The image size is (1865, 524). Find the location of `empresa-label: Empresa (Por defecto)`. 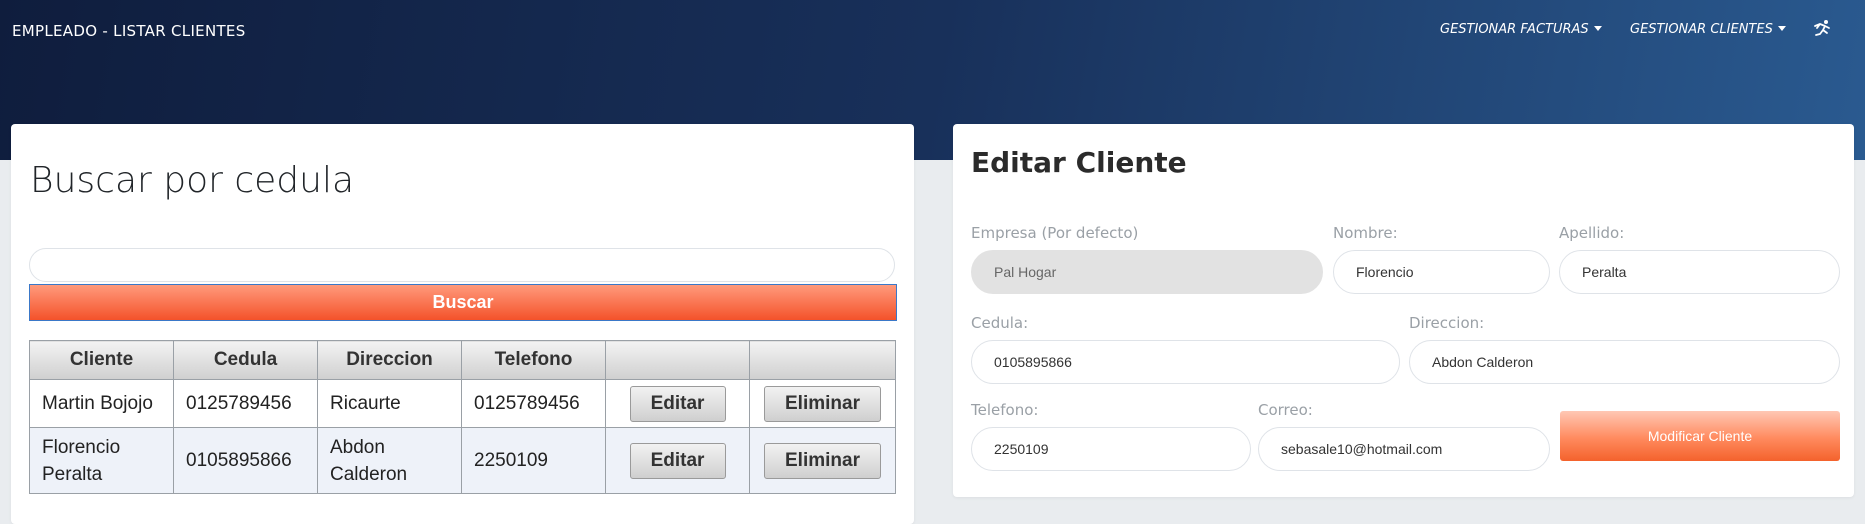

empresa-label: Empresa (Por defecto) is located at coordinates (1055, 233).